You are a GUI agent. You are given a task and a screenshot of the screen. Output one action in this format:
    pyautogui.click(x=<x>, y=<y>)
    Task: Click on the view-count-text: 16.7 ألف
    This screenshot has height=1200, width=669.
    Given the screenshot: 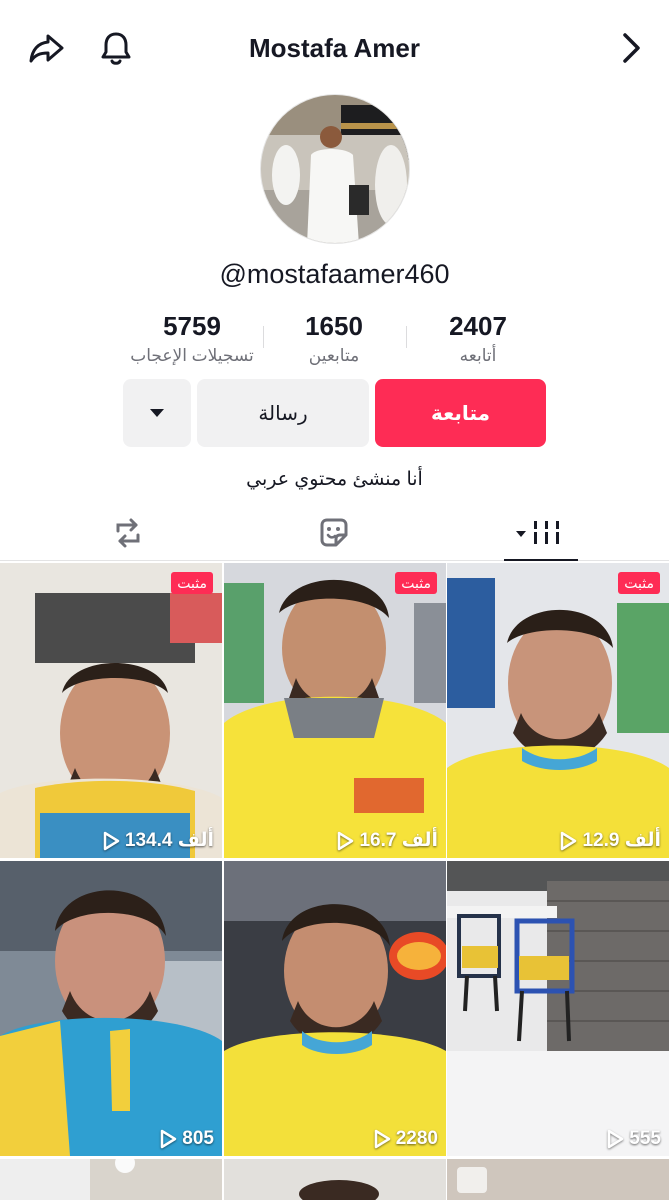 What is the action you would take?
    pyautogui.click(x=398, y=840)
    